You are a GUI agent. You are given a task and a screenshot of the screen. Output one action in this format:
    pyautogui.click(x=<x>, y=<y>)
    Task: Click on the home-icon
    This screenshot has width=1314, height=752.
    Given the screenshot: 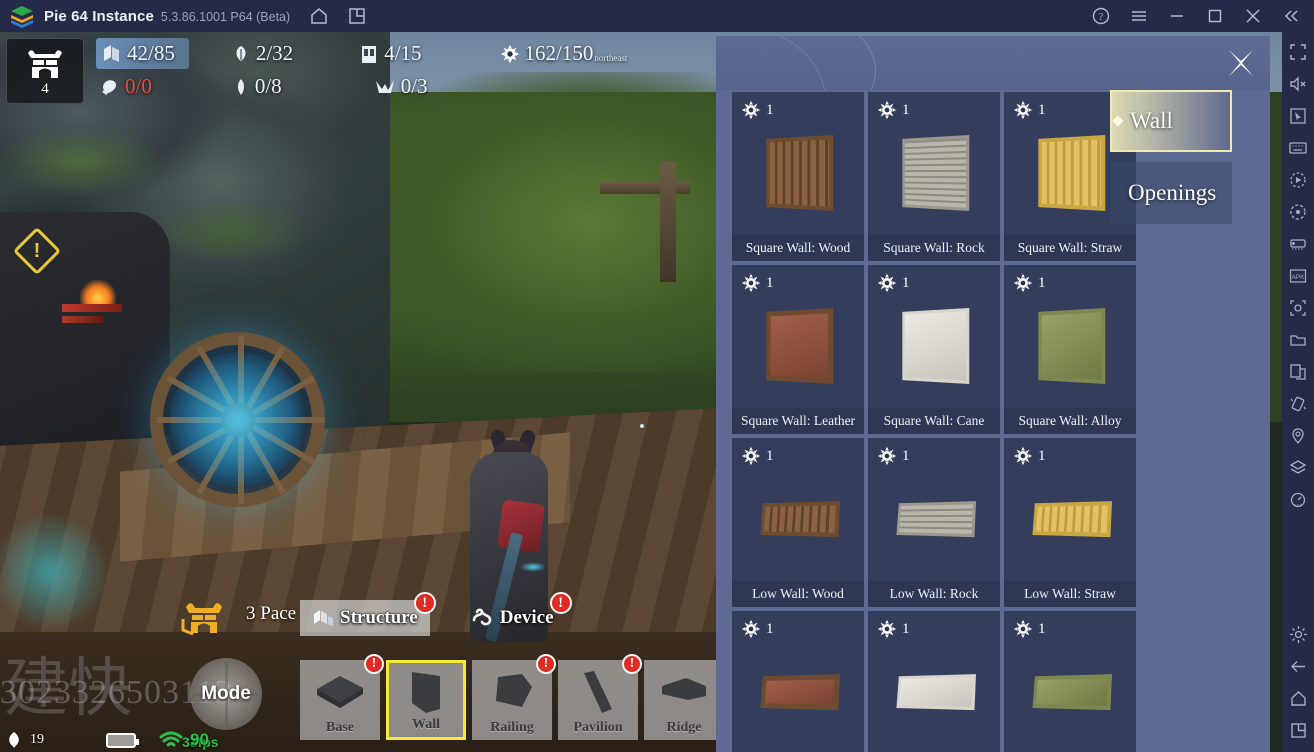 What is the action you would take?
    pyautogui.click(x=319, y=16)
    